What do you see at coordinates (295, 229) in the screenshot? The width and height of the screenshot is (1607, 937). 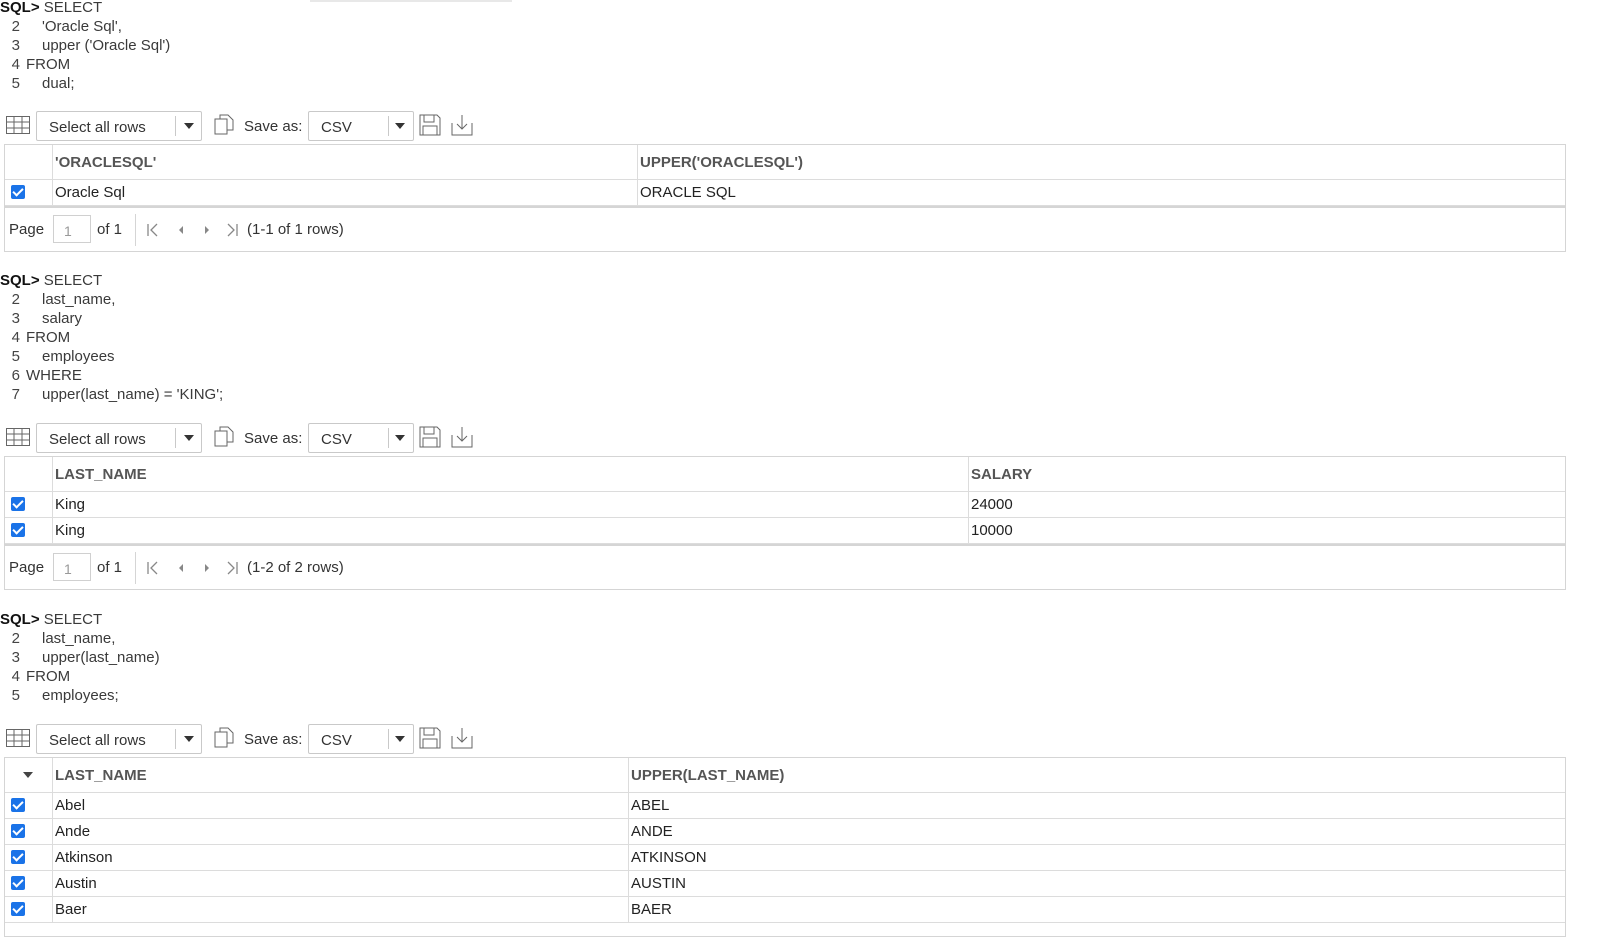 I see `row-count-info: (1-1 of 1 rows)` at bounding box center [295, 229].